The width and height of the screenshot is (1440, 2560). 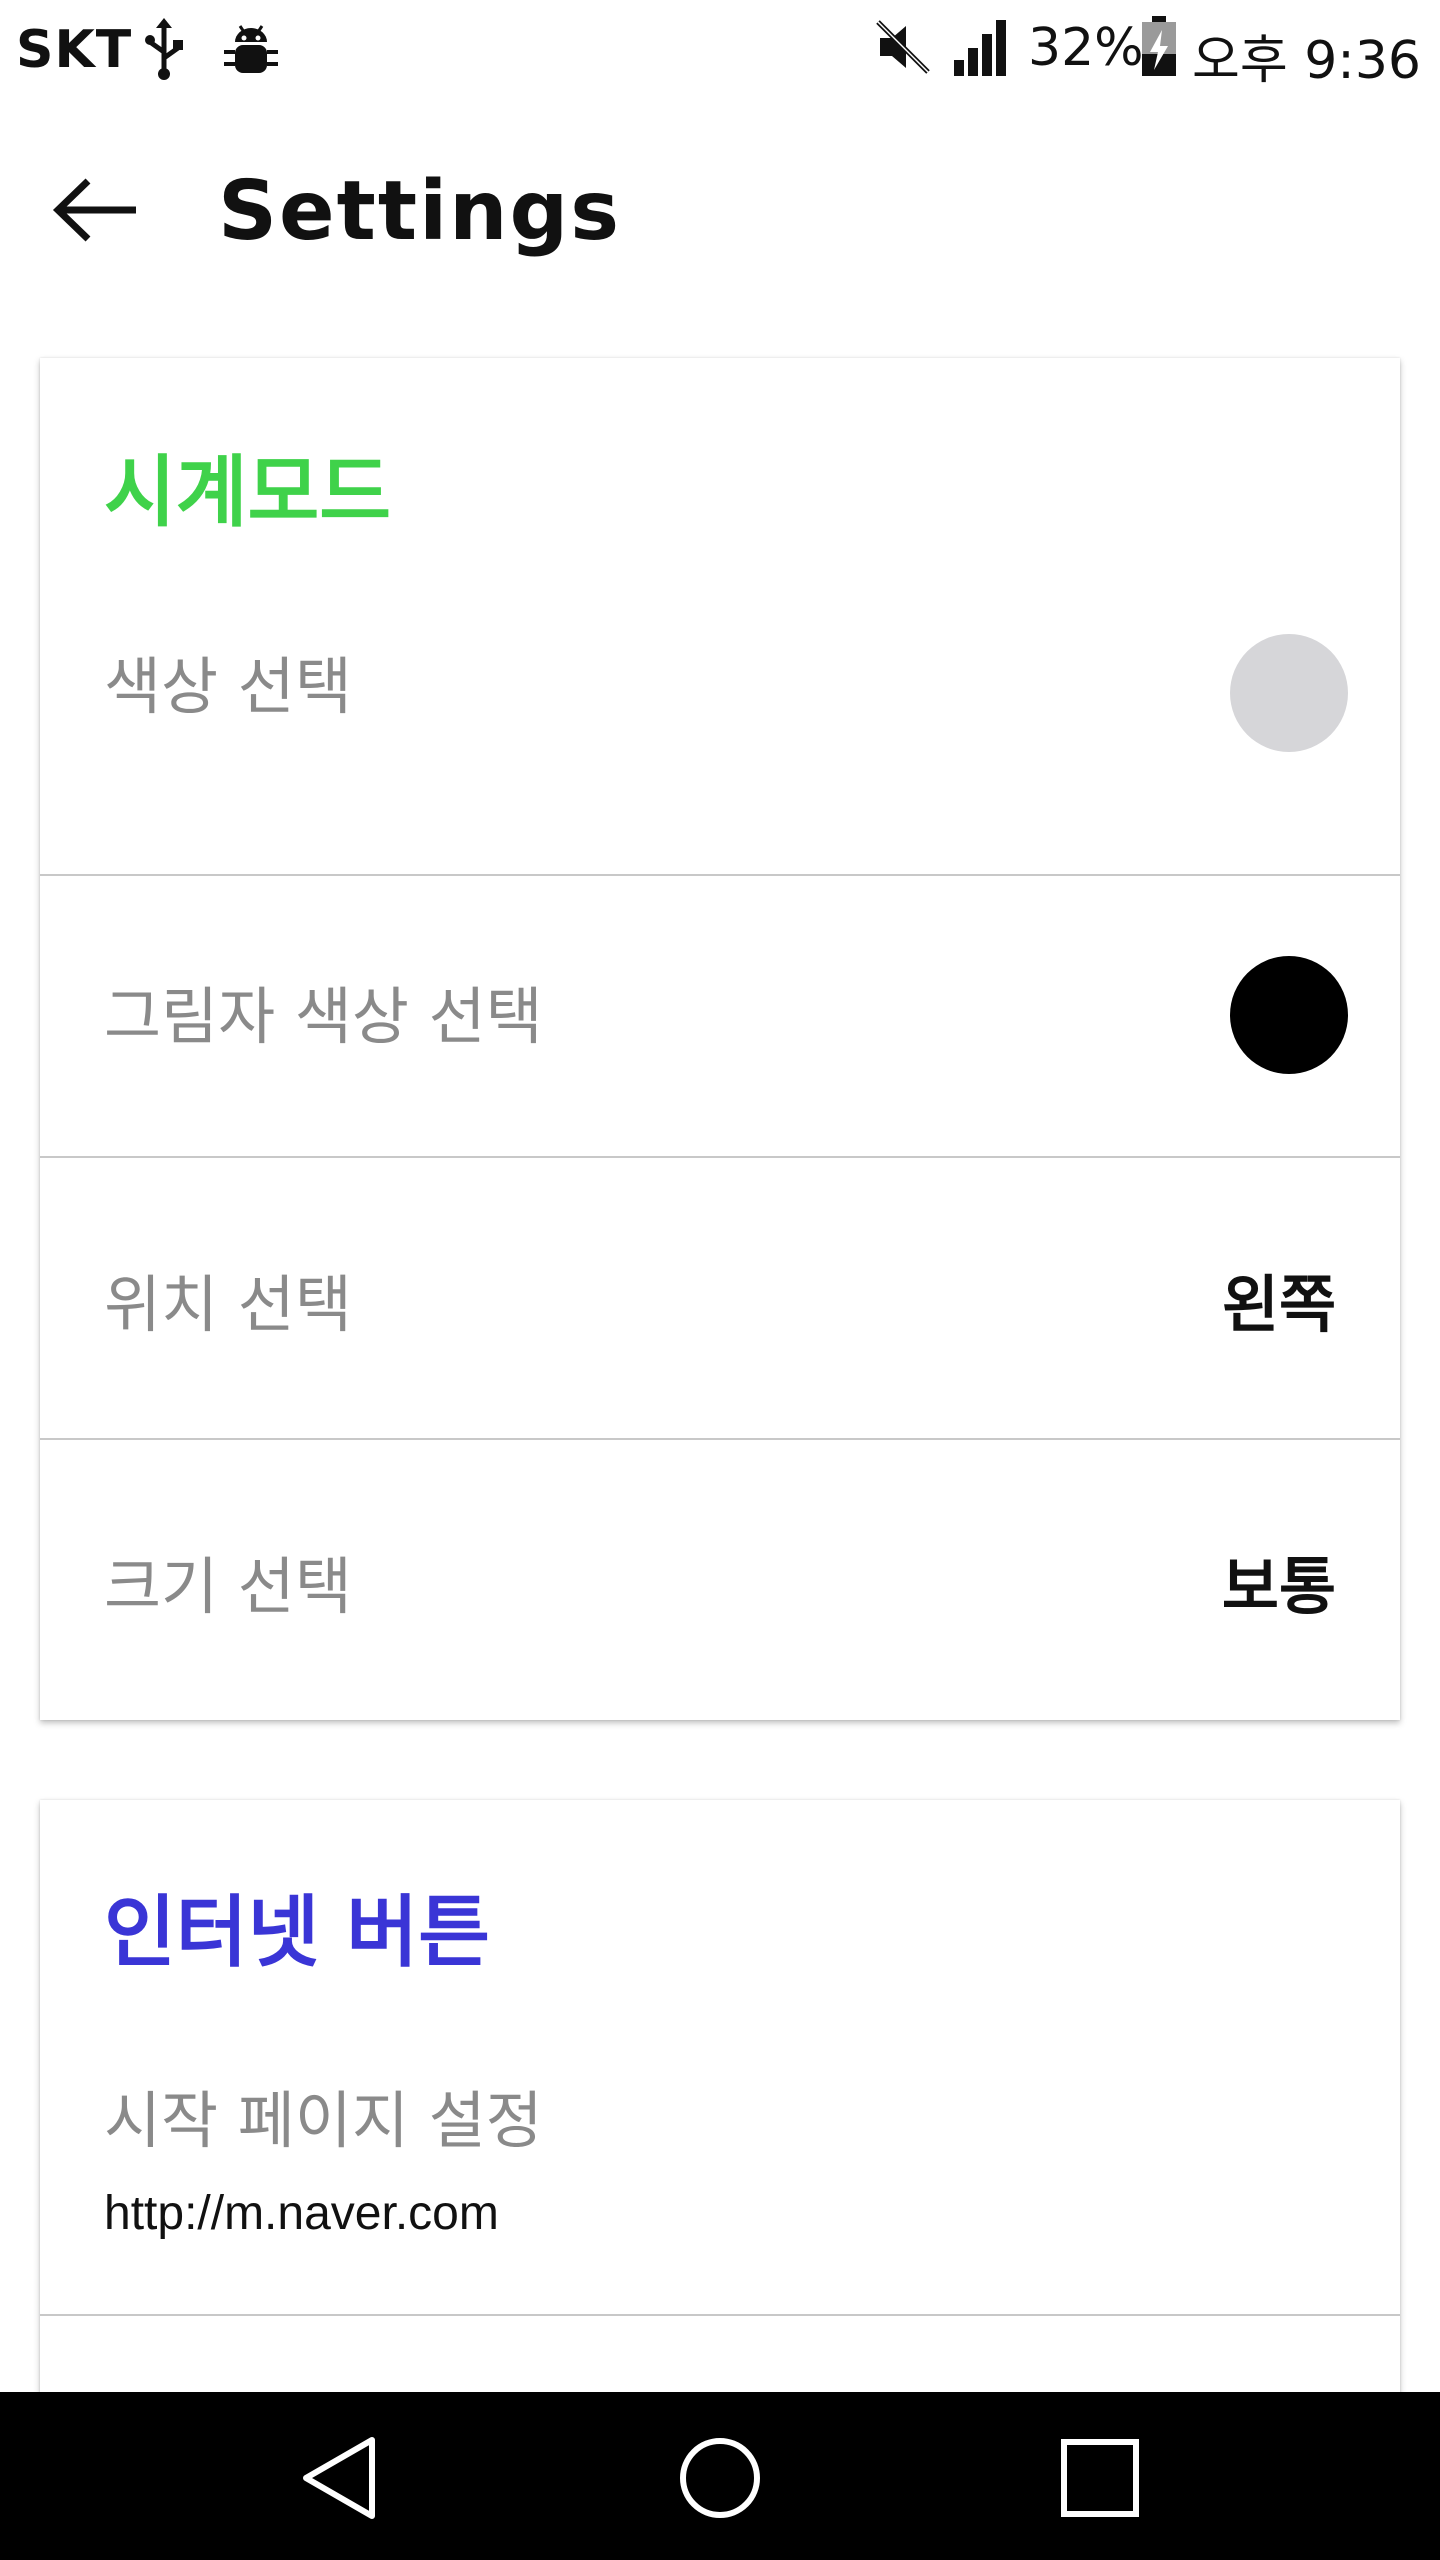 What do you see at coordinates (228, 1586) in the screenshot?
I see `pref-label: 크기 선택` at bounding box center [228, 1586].